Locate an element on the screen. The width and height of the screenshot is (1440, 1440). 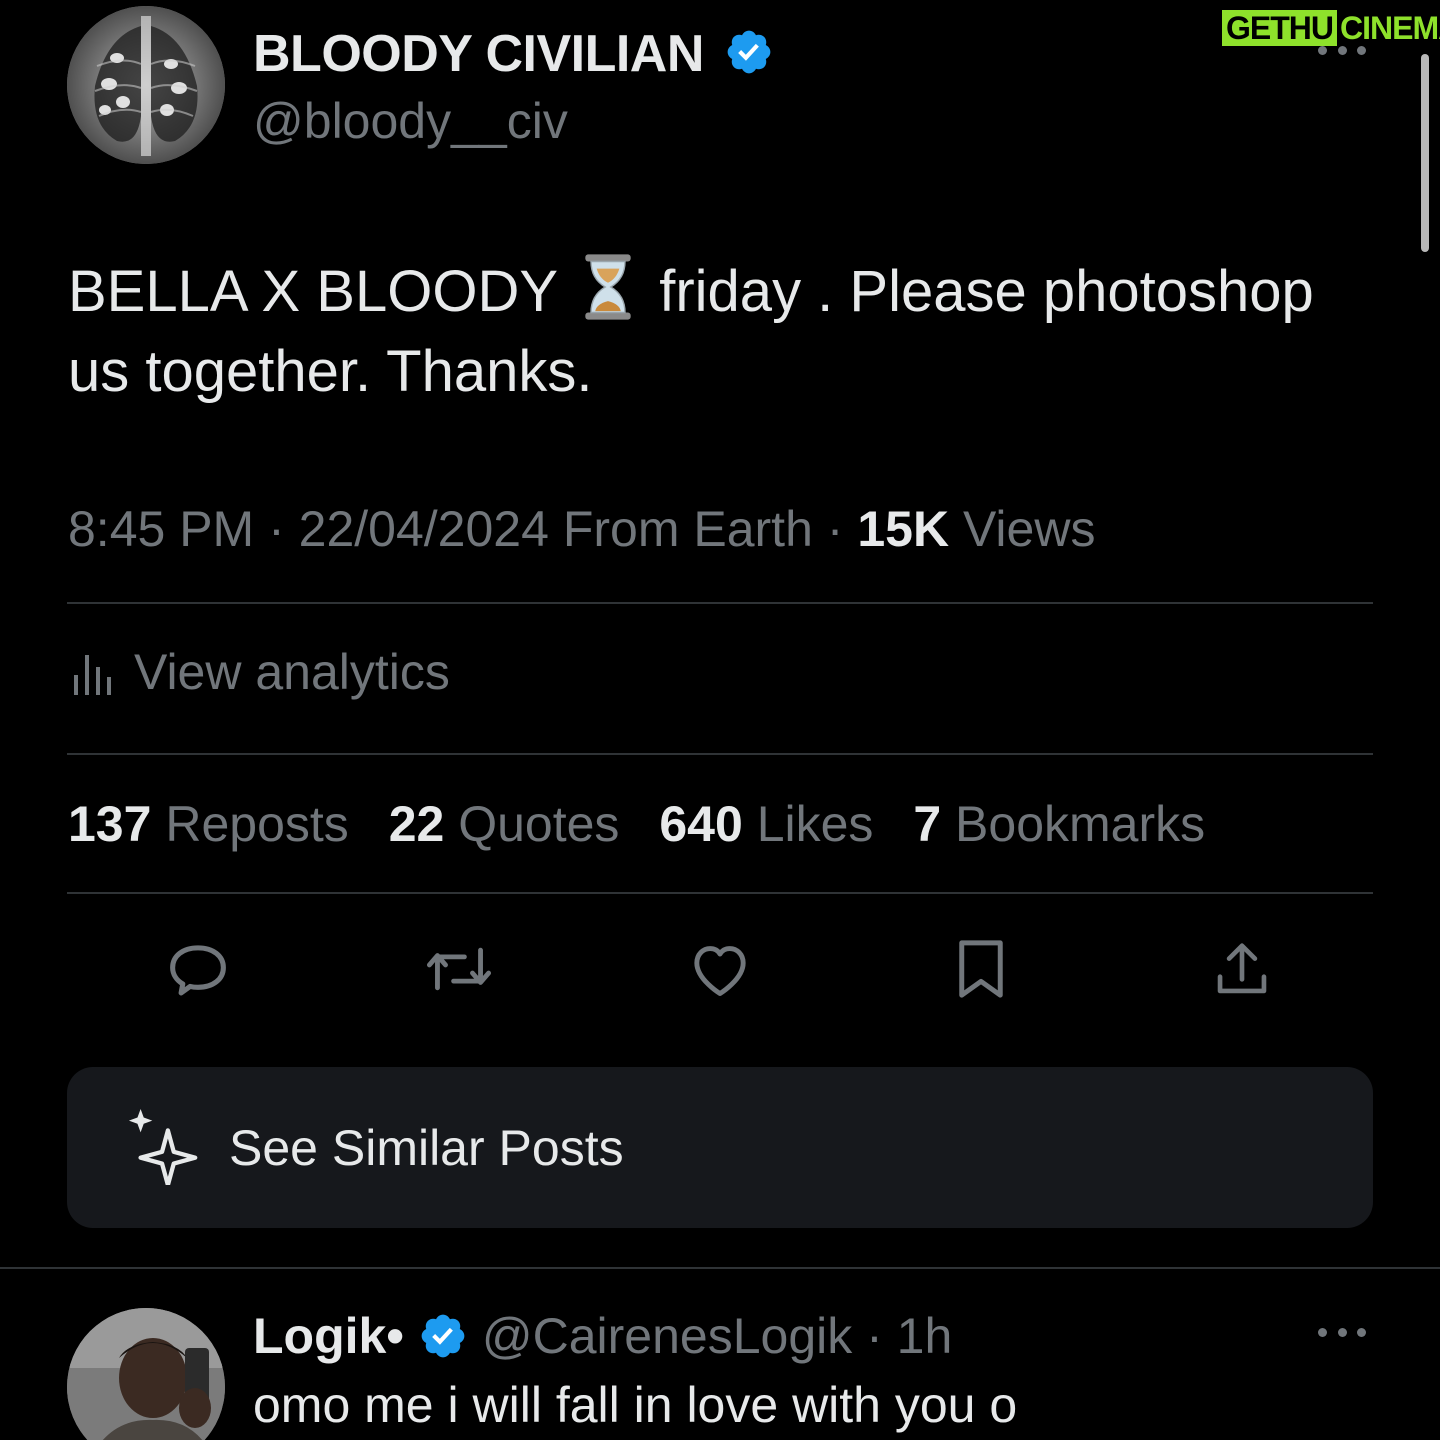
like-icon is located at coordinates (720, 971).